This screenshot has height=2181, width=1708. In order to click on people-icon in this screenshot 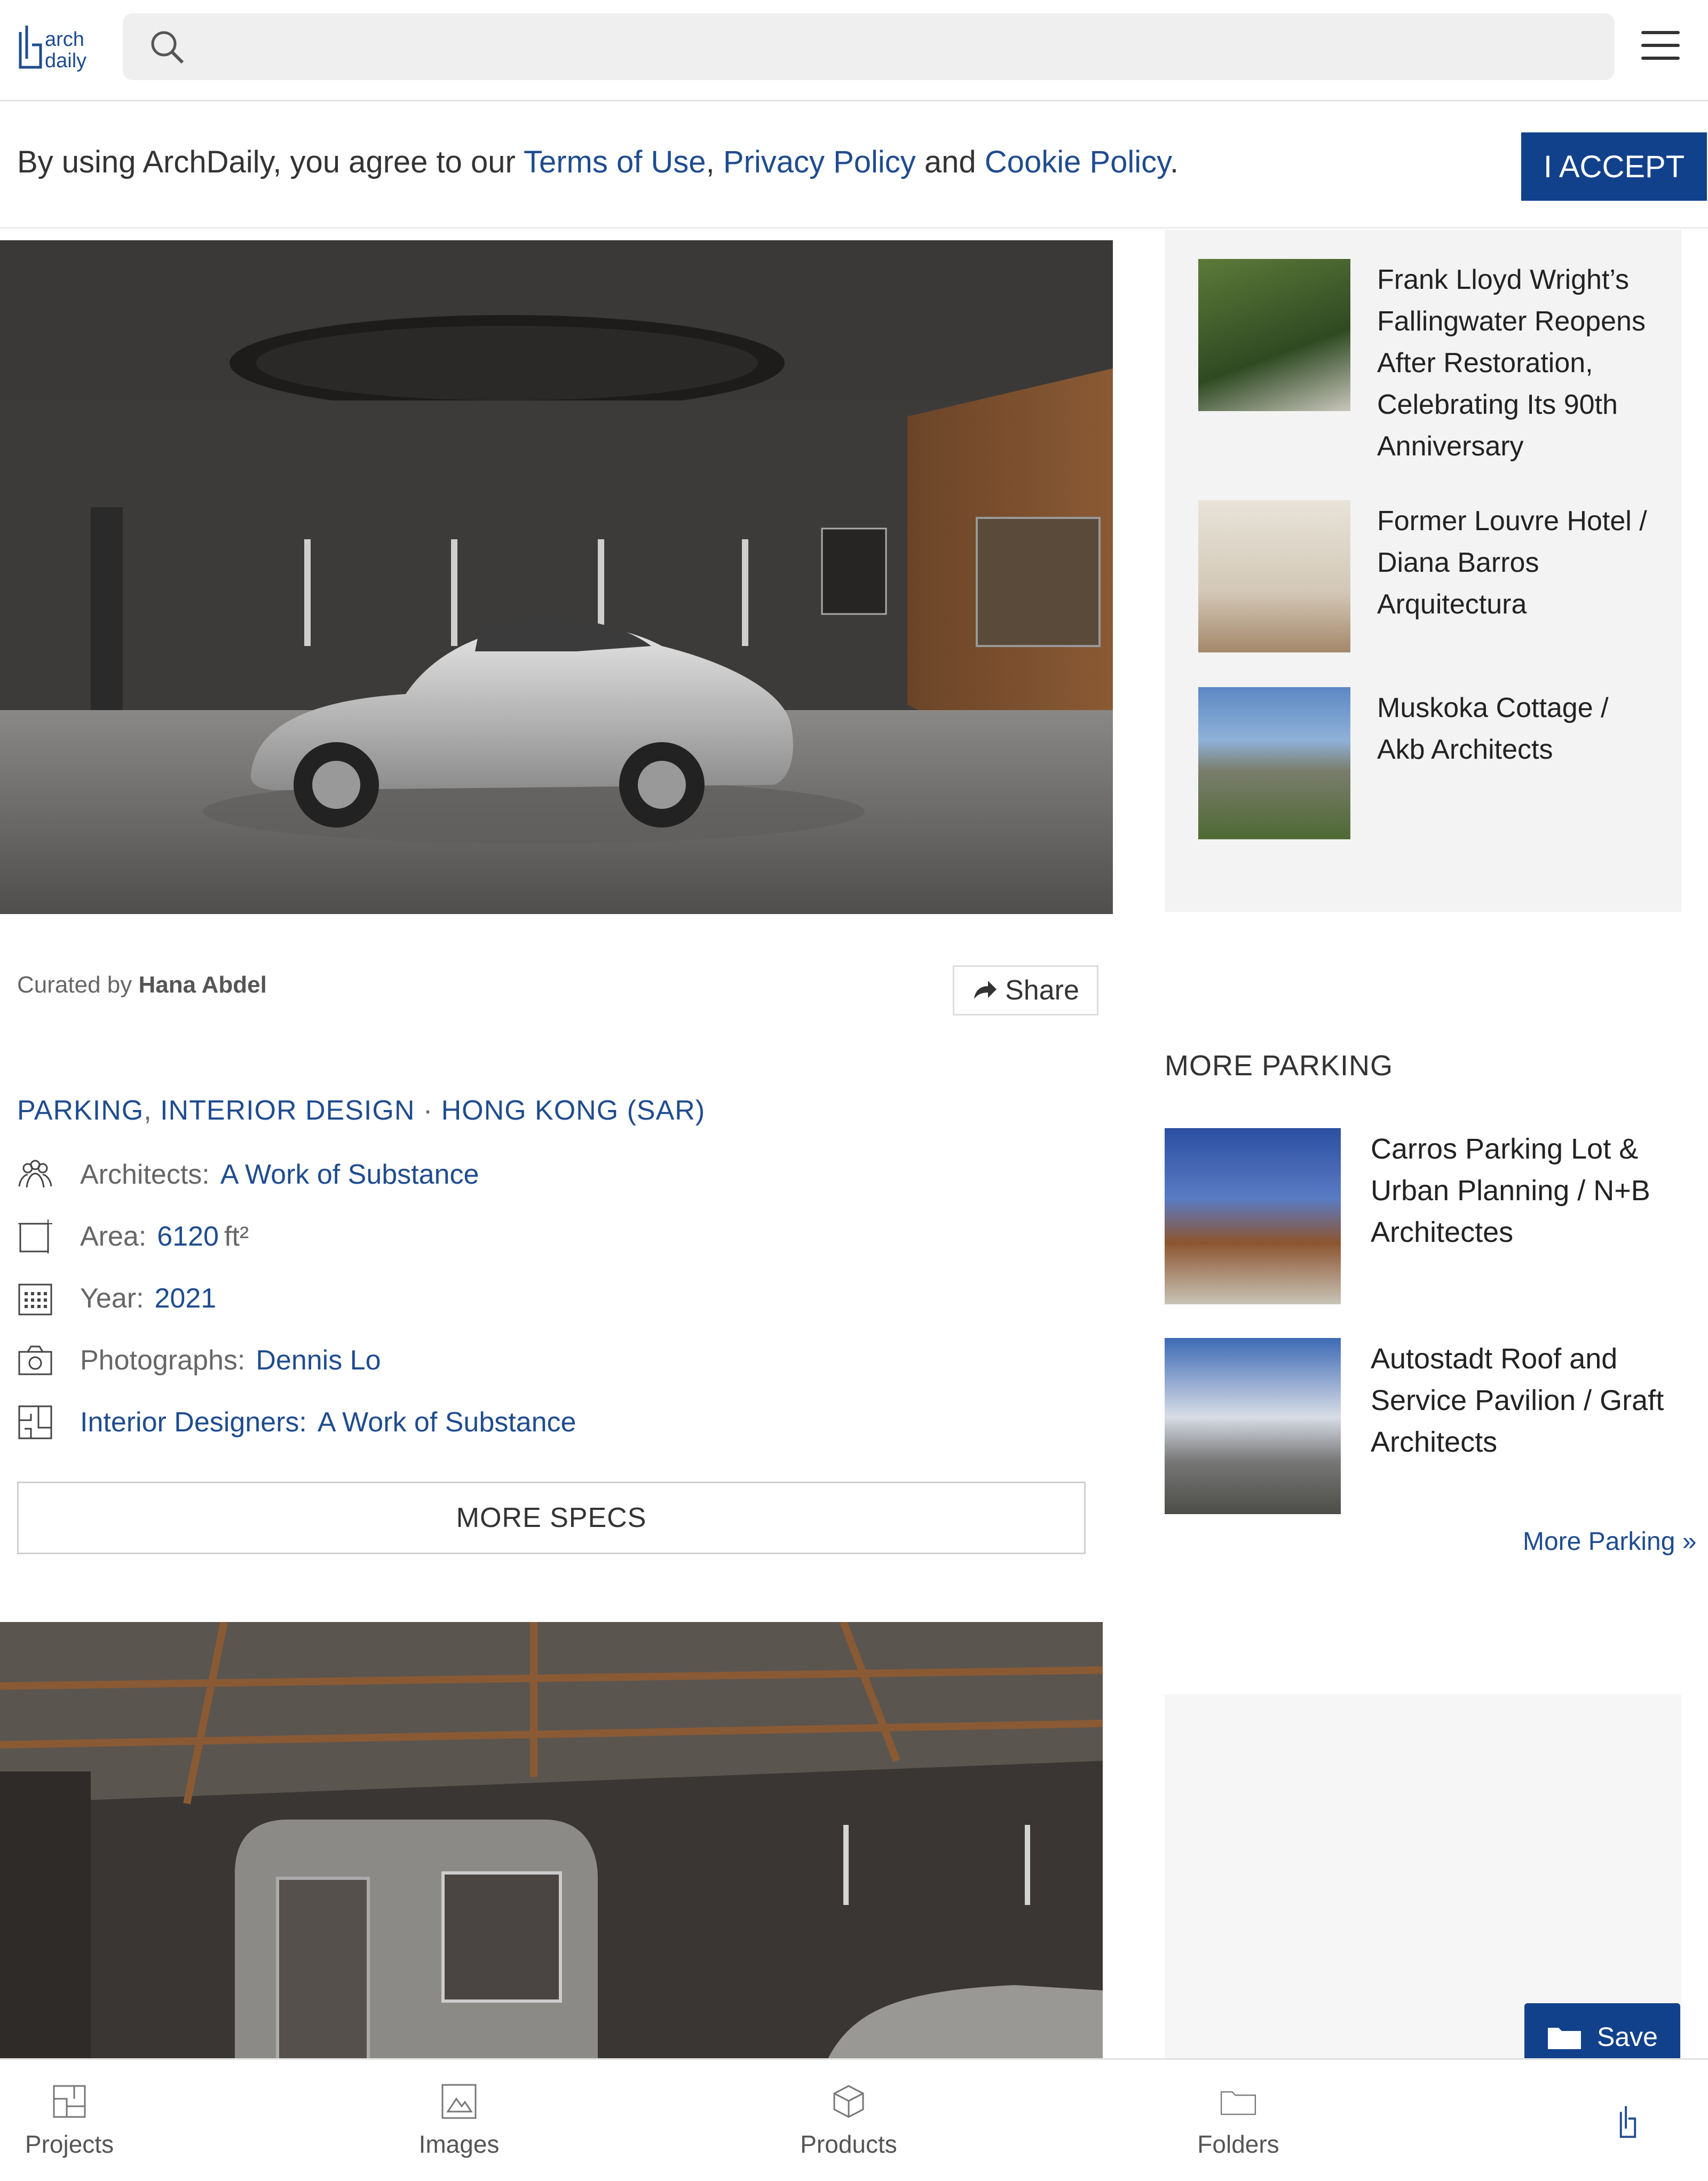, I will do `click(35, 1174)`.